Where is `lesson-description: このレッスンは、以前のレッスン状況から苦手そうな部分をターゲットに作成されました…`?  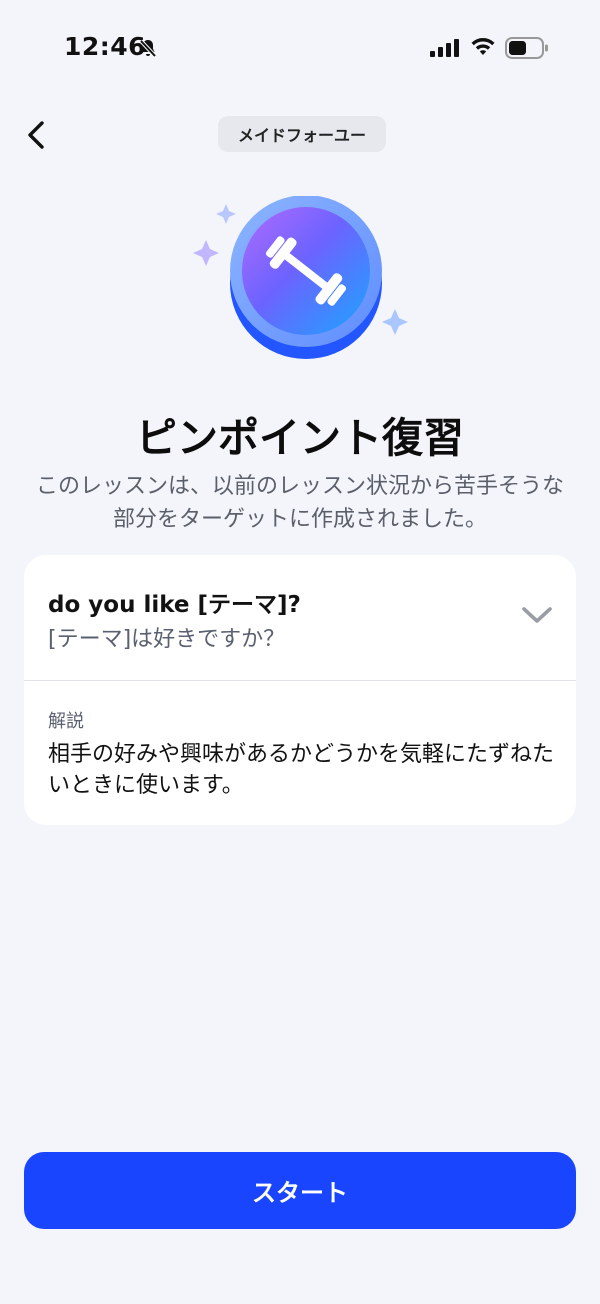
lesson-description: このレッスンは、以前のレッスン状況から苦手そうな部分をターゲットに作成されました… is located at coordinates (299, 503).